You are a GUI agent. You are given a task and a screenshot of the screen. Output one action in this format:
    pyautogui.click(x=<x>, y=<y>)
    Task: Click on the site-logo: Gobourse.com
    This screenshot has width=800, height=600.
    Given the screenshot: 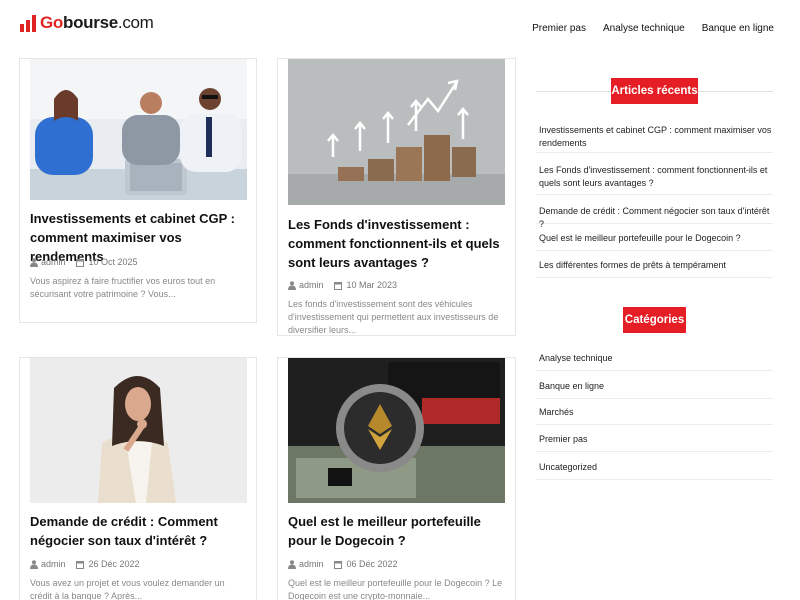 What is the action you would take?
    pyautogui.click(x=87, y=23)
    